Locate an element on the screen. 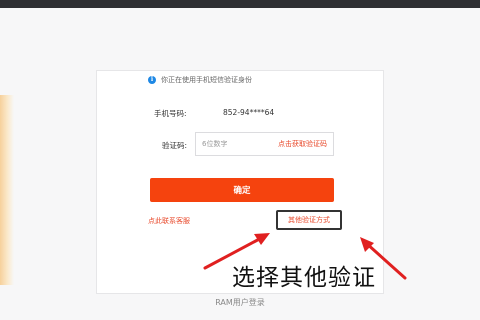 This screenshot has height=320, width=480. phone-value: 852-94****64 is located at coordinates (249, 112).